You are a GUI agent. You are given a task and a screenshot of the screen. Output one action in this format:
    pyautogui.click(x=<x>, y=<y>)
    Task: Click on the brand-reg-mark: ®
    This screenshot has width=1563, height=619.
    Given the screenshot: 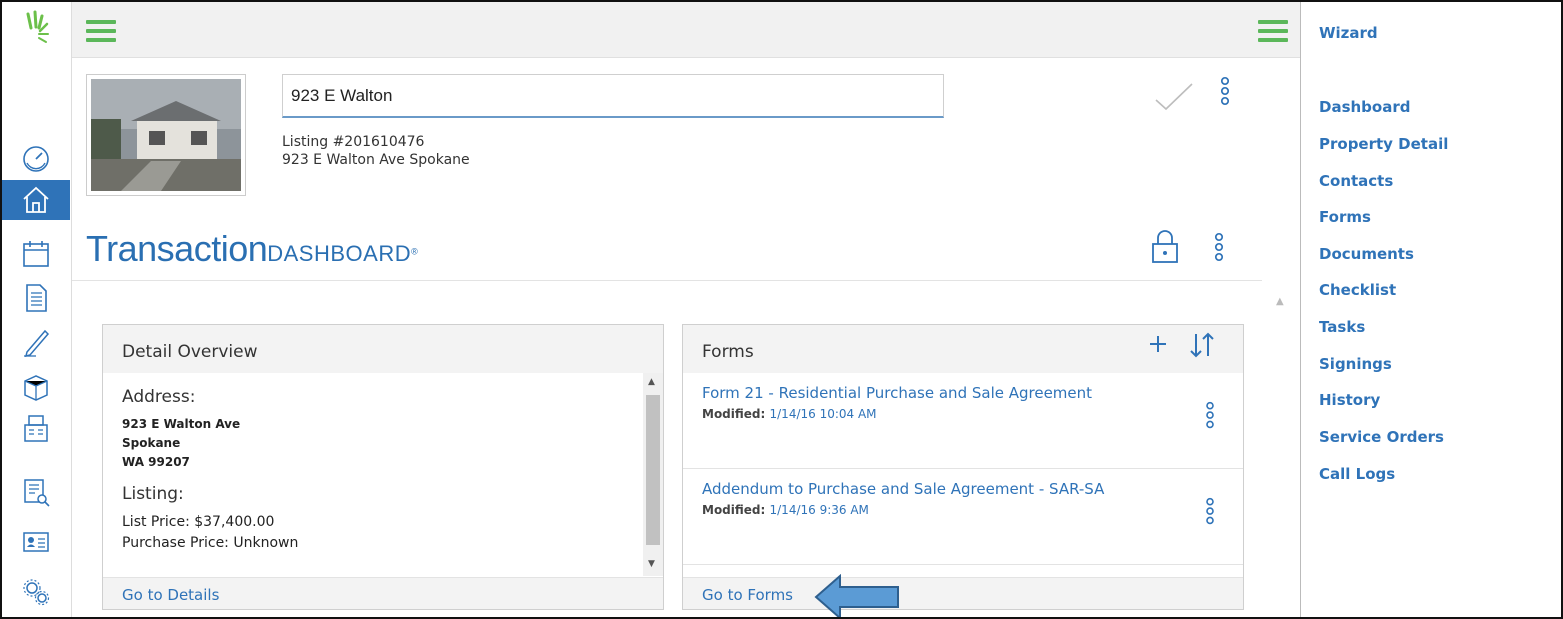 What is the action you would take?
    pyautogui.click(x=414, y=251)
    